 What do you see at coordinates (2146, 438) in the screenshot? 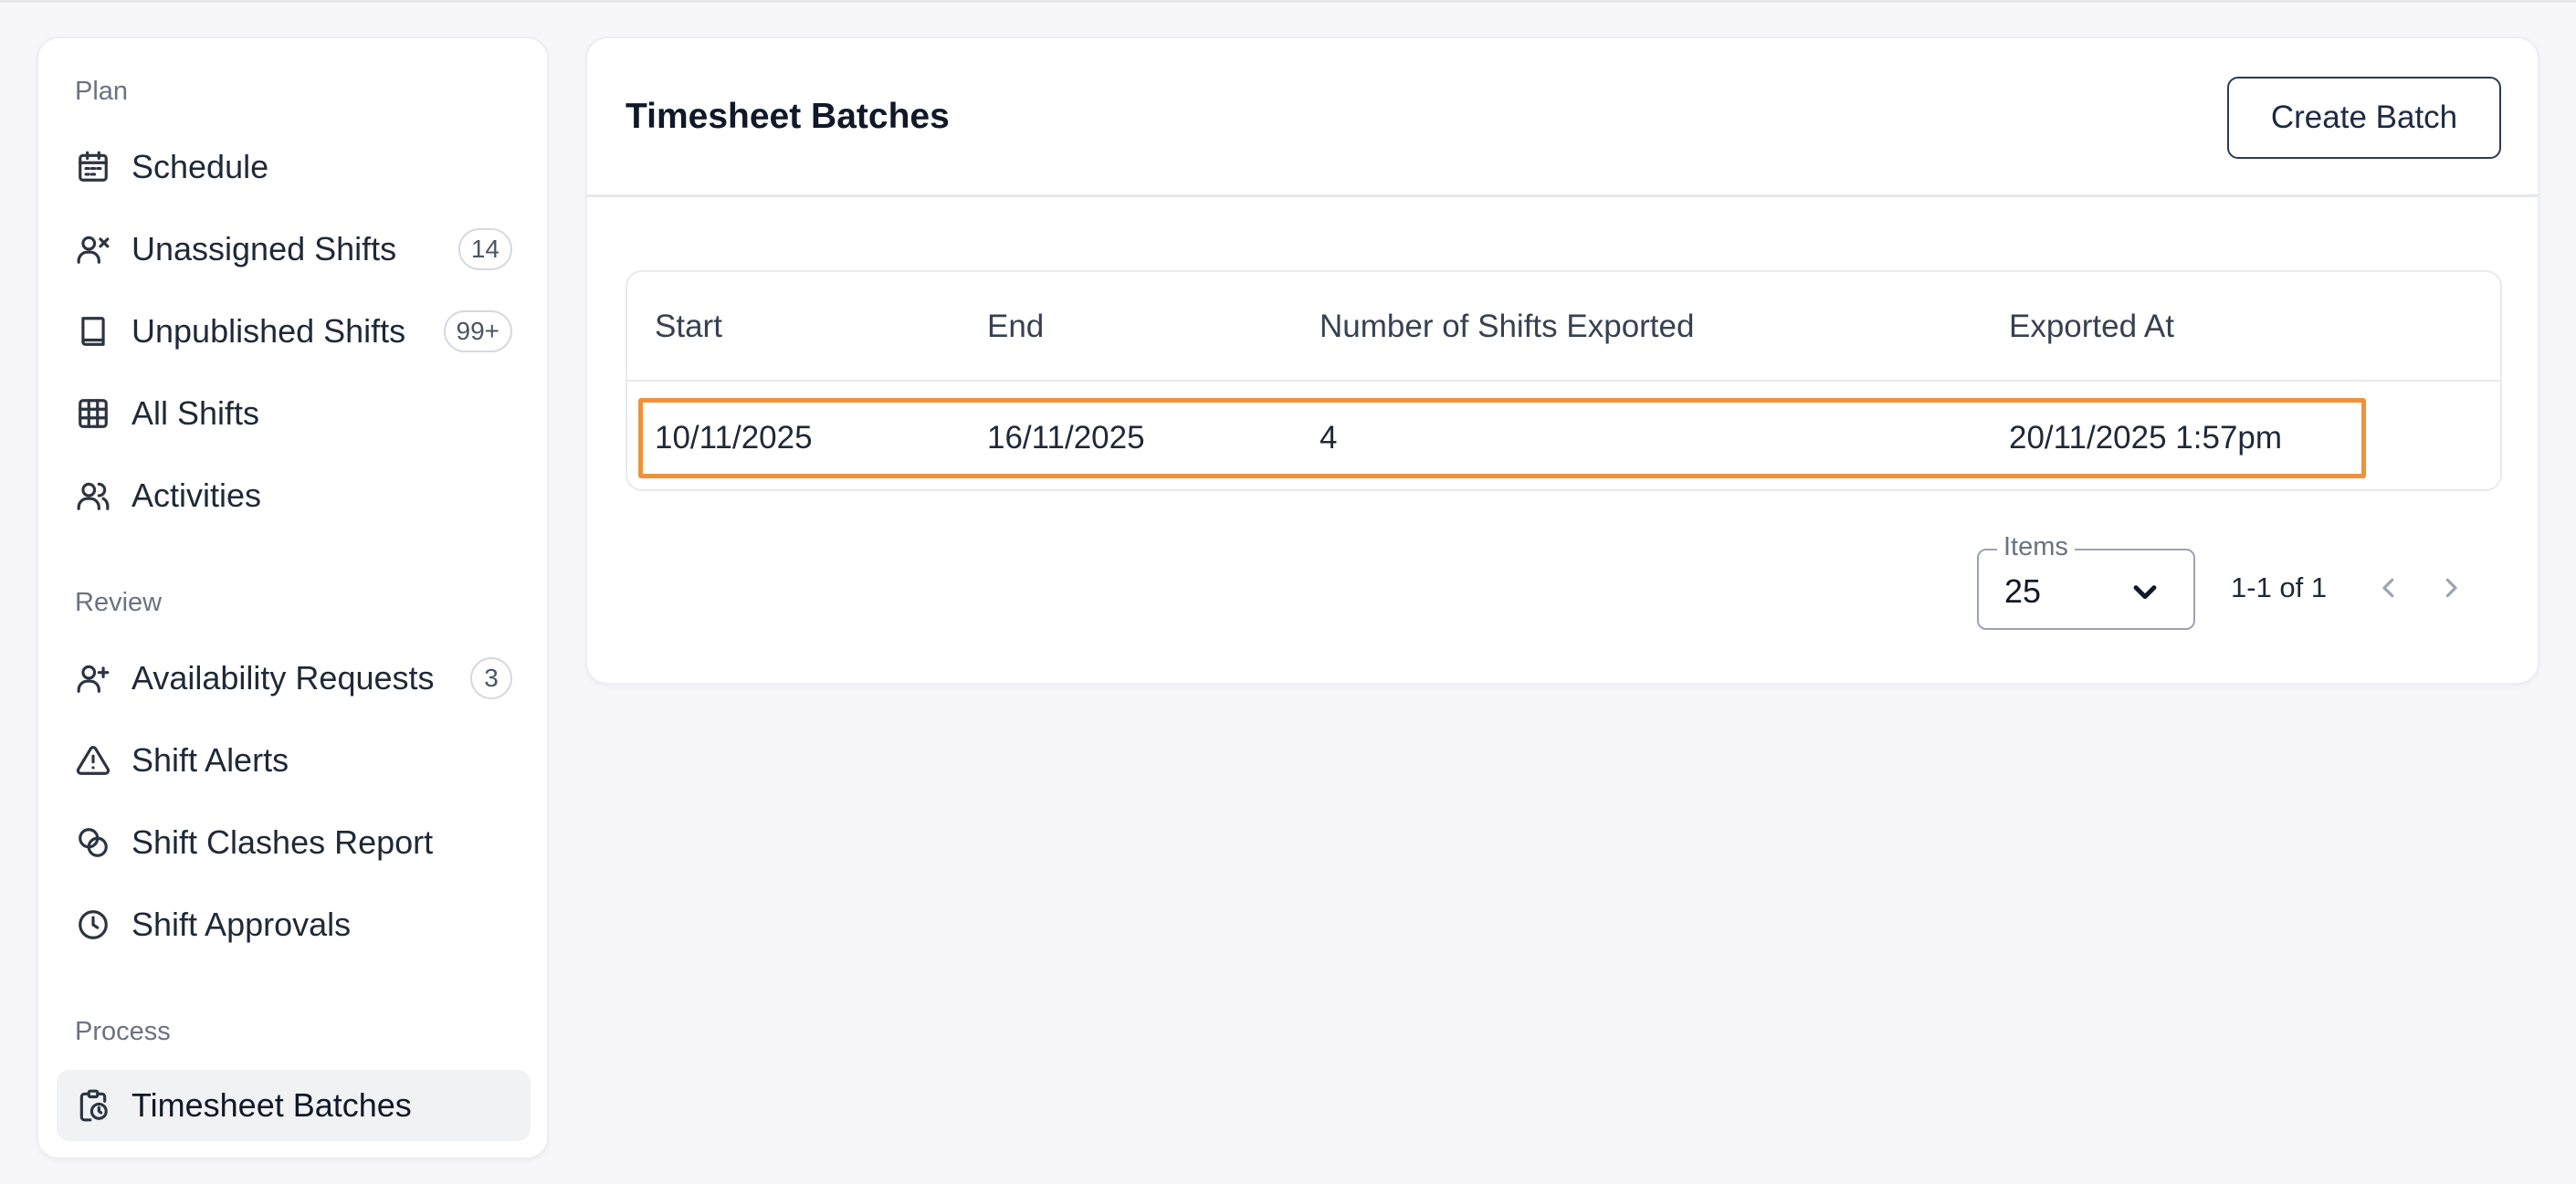
I see `cell-exported-at: 20/11/2025 1:57pm` at bounding box center [2146, 438].